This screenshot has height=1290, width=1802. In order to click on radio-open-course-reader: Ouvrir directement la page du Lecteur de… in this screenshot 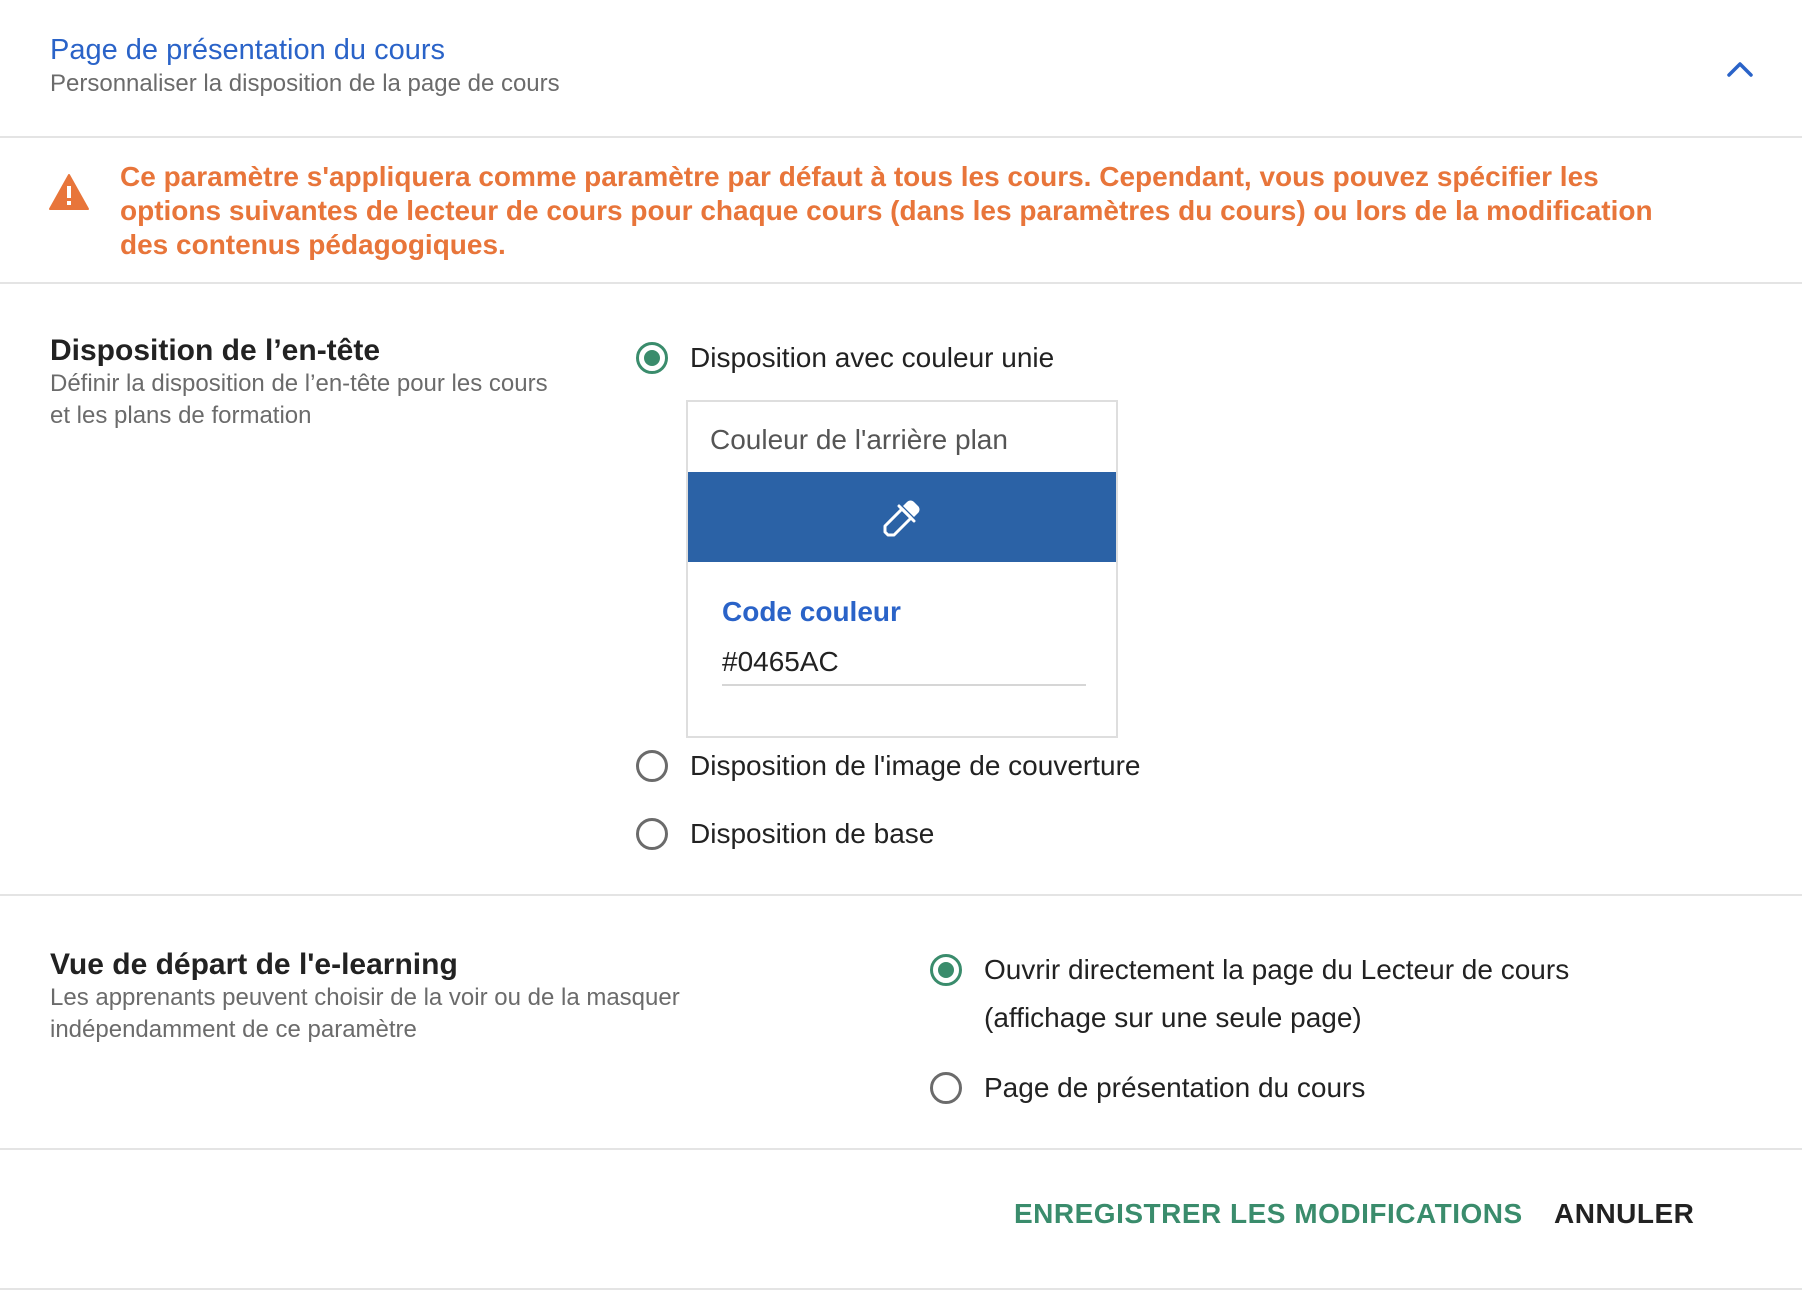, I will do `click(1277, 994)`.